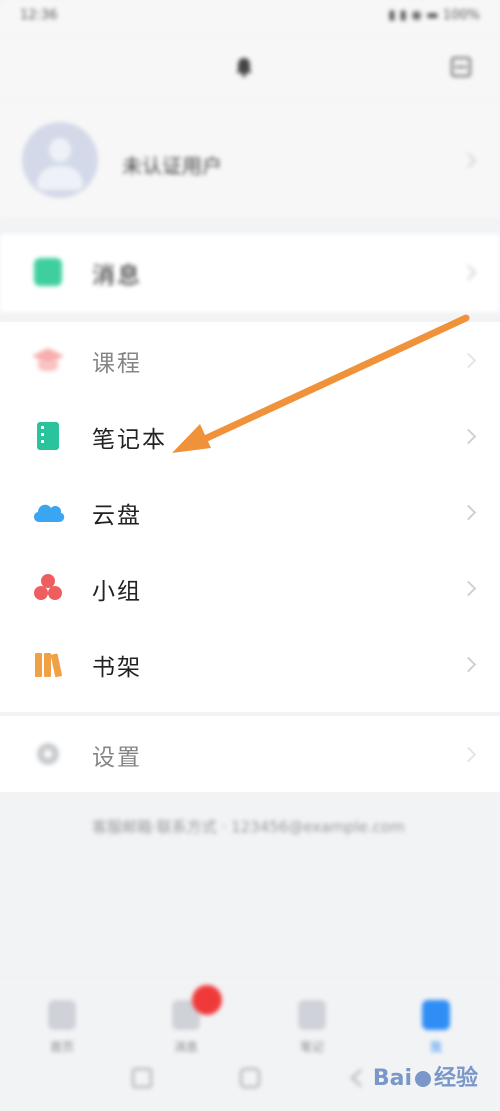 The width and height of the screenshot is (500, 1111). What do you see at coordinates (422, 1079) in the screenshot?
I see `paw-logo-icon` at bounding box center [422, 1079].